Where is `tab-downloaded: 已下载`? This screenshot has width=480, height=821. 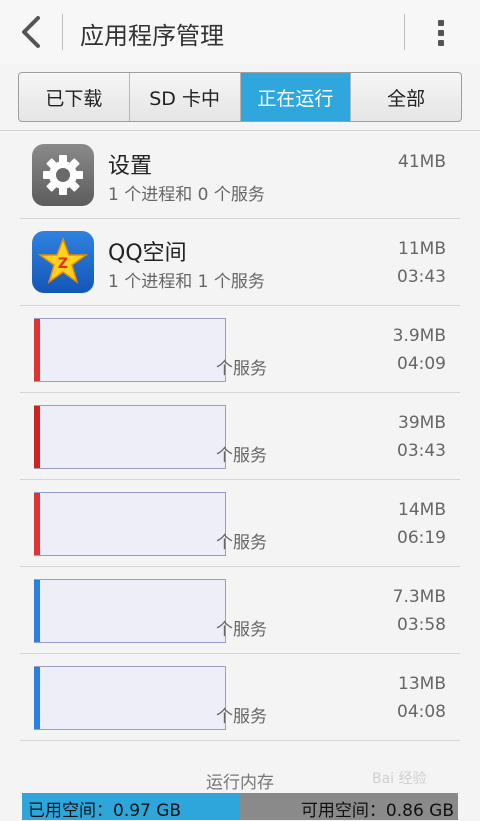 tab-downloaded: 已下载 is located at coordinates (74, 97).